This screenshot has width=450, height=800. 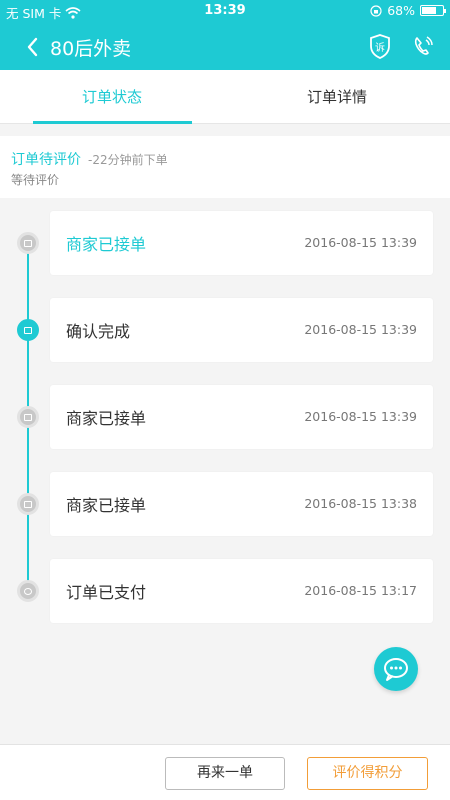 I want to click on bottom-action-bar: 再来一单 评价得积分, so click(x=225, y=772).